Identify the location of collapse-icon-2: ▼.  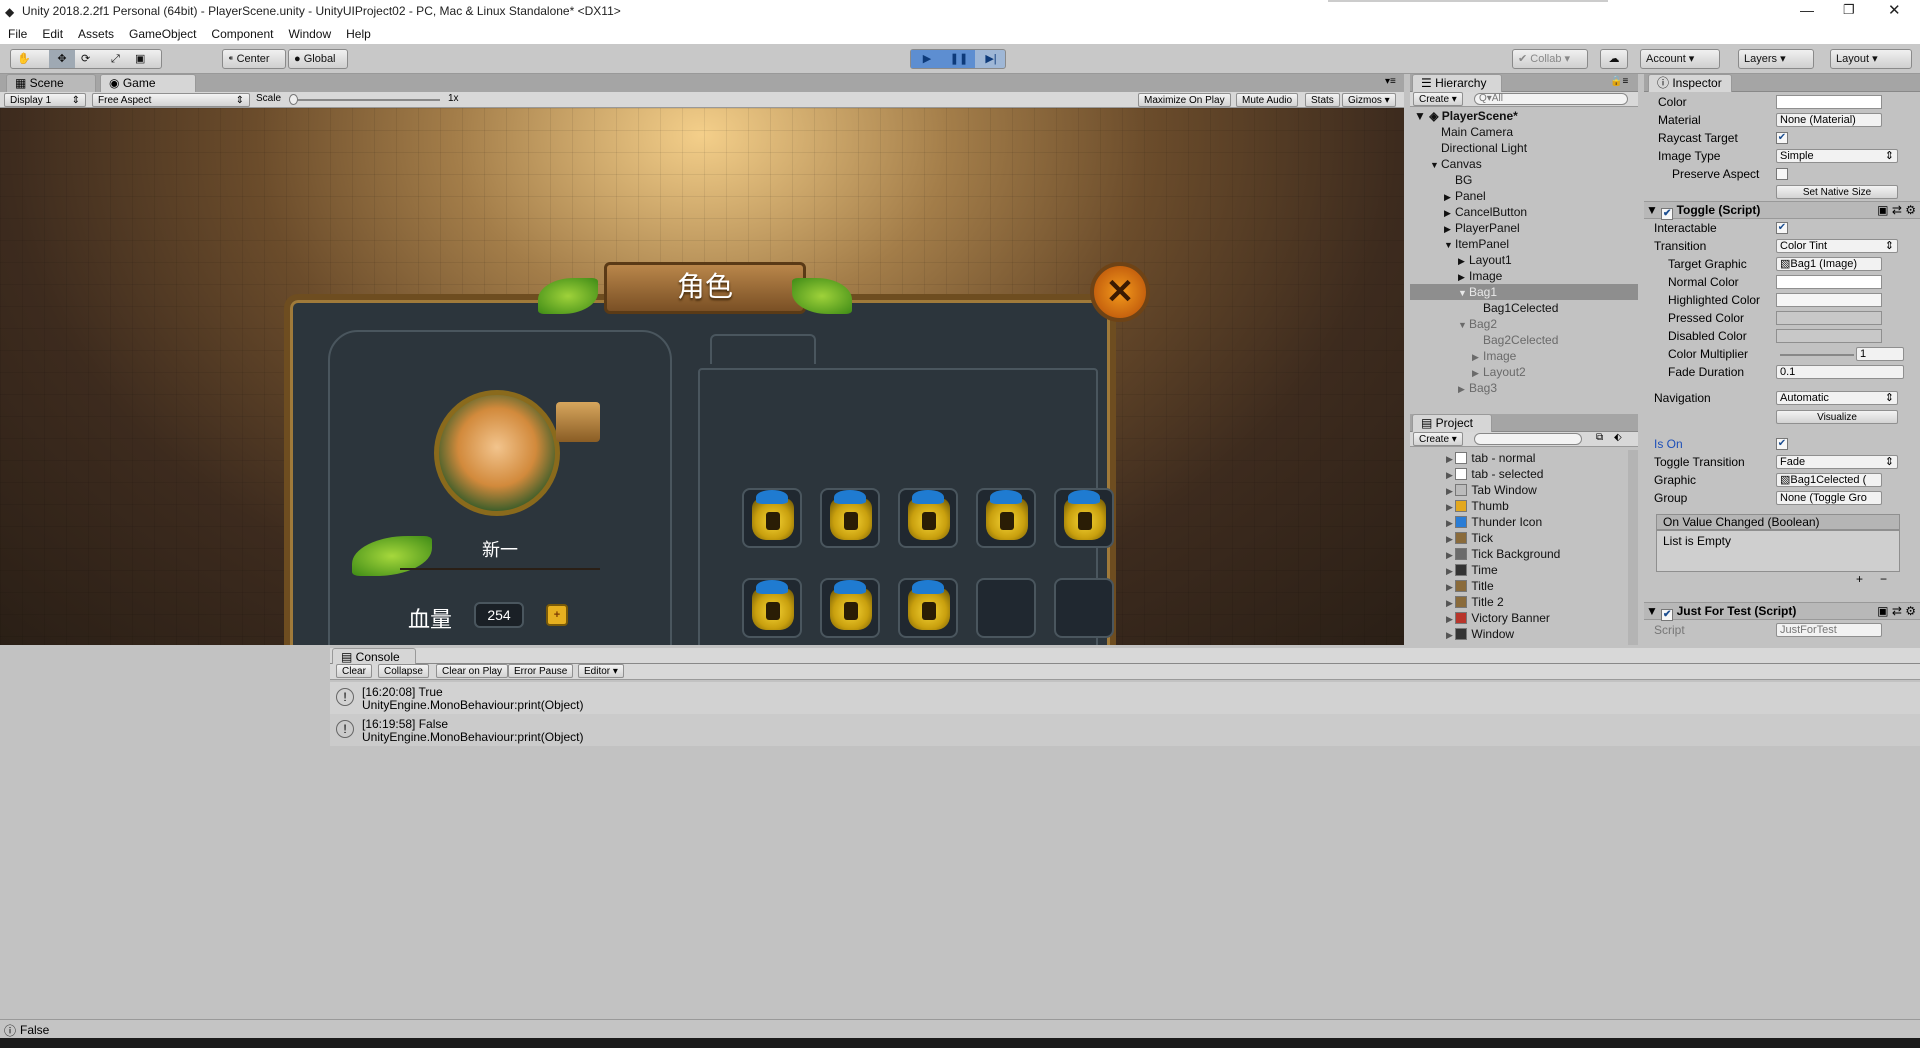
(1652, 611).